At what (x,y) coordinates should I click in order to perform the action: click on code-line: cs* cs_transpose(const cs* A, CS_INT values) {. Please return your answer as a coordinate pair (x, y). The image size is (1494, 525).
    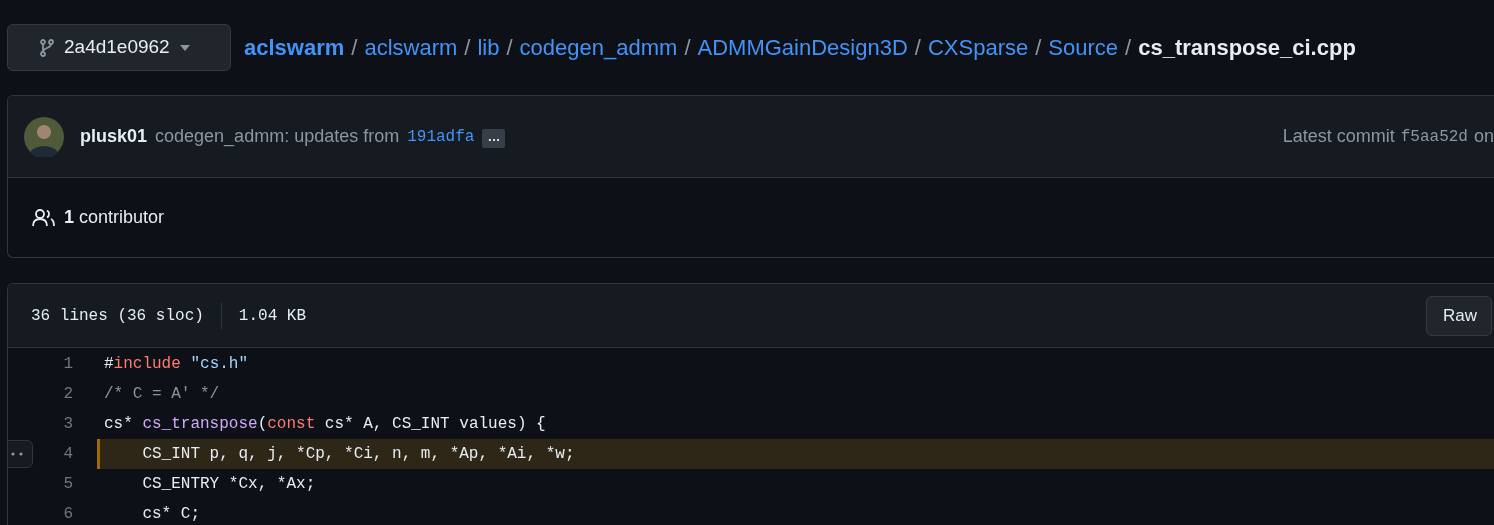
    Looking at the image, I should click on (325, 424).